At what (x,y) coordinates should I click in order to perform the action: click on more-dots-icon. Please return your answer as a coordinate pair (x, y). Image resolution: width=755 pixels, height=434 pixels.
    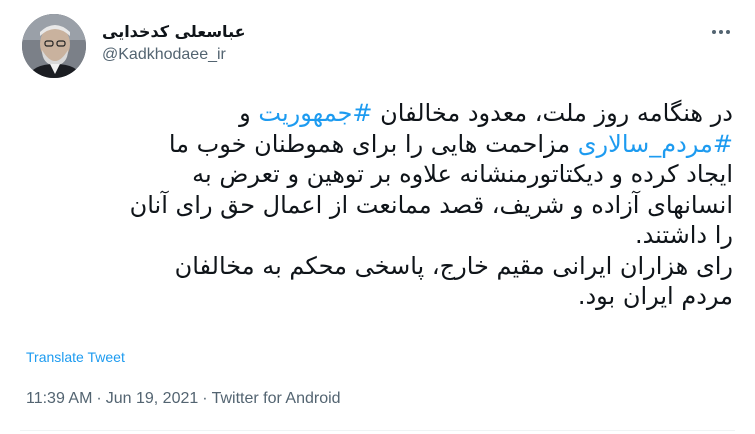
    Looking at the image, I should click on (721, 32).